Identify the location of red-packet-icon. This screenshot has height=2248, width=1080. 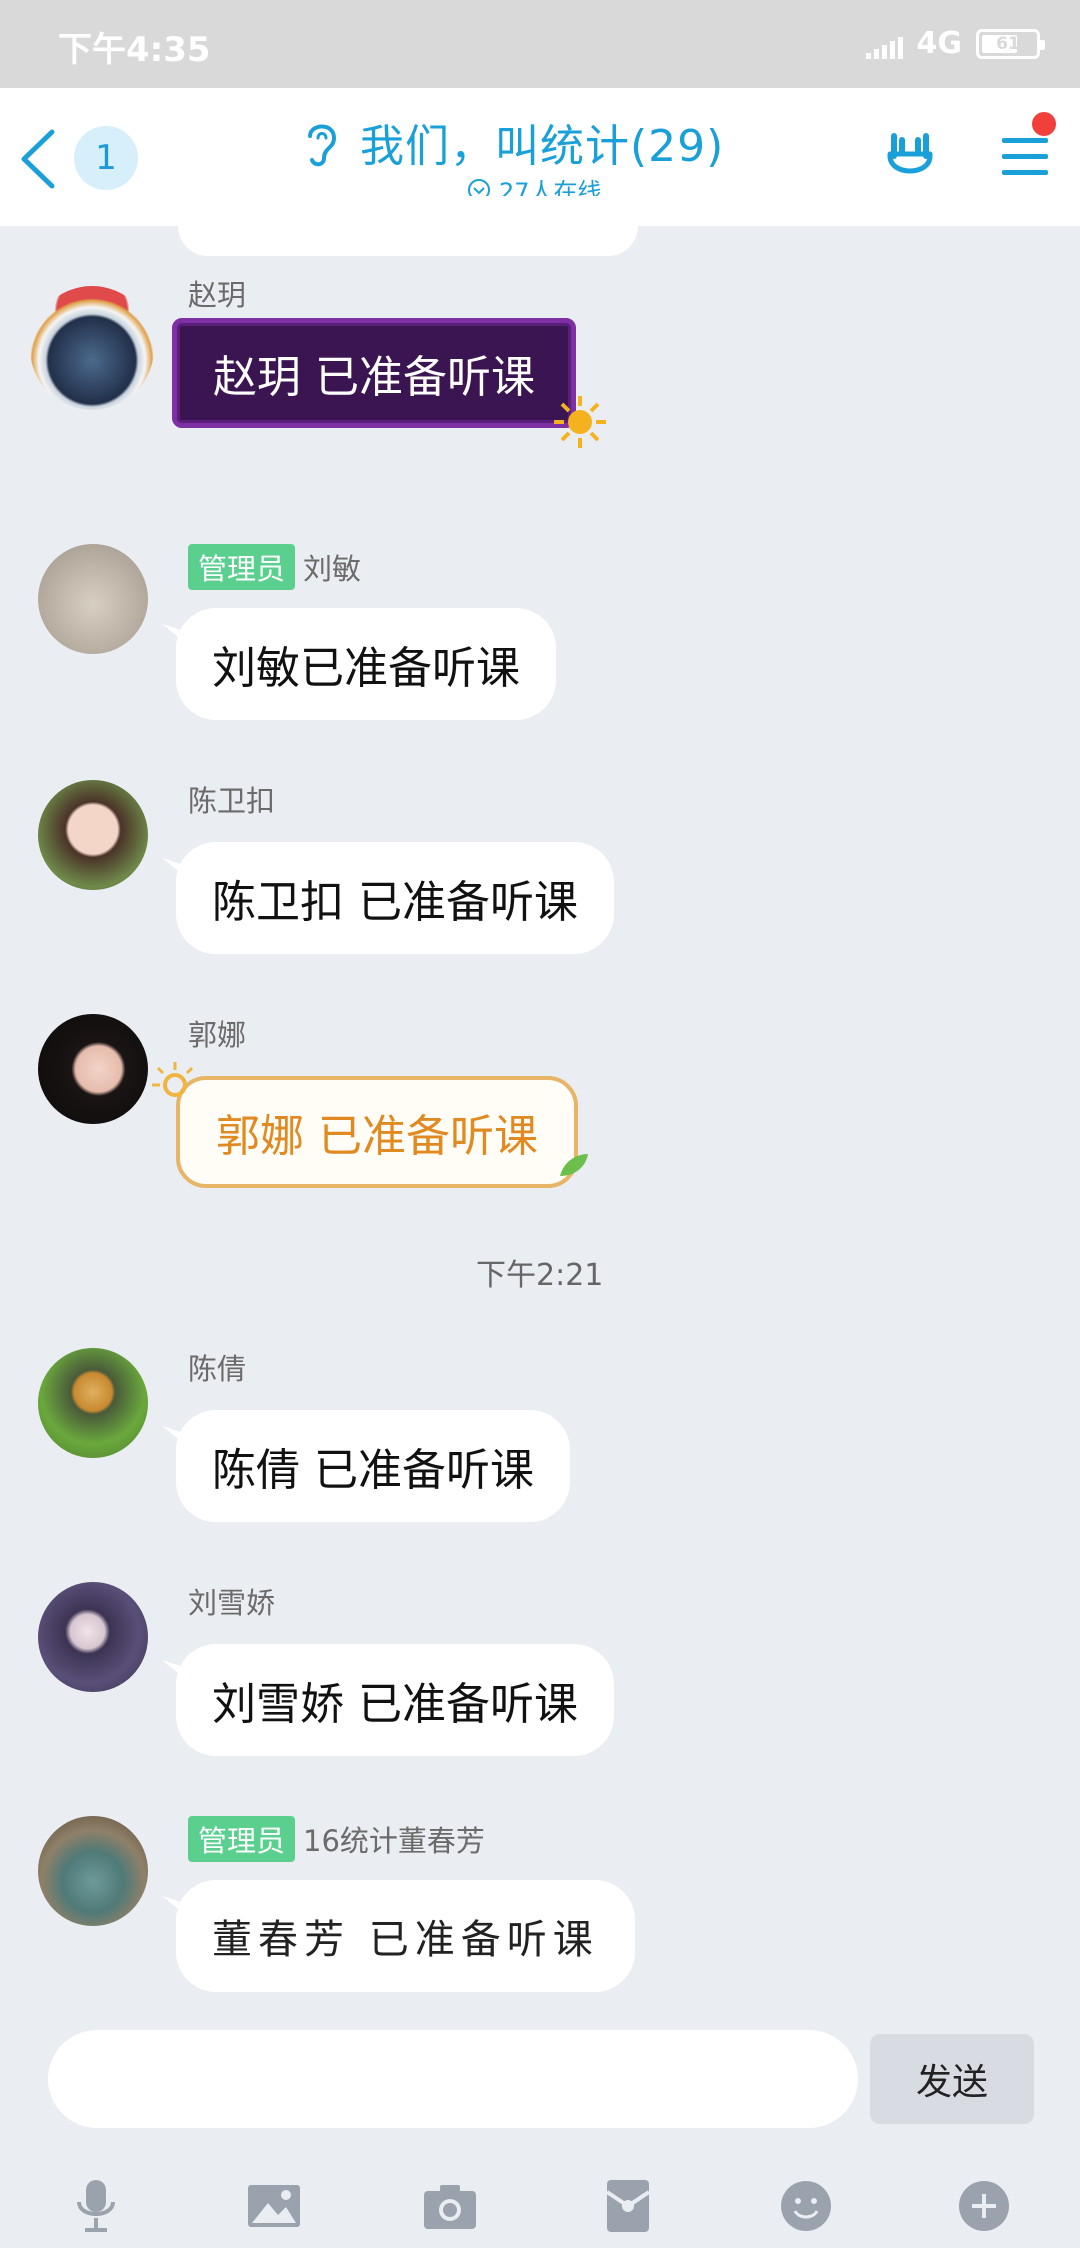
(628, 2206).